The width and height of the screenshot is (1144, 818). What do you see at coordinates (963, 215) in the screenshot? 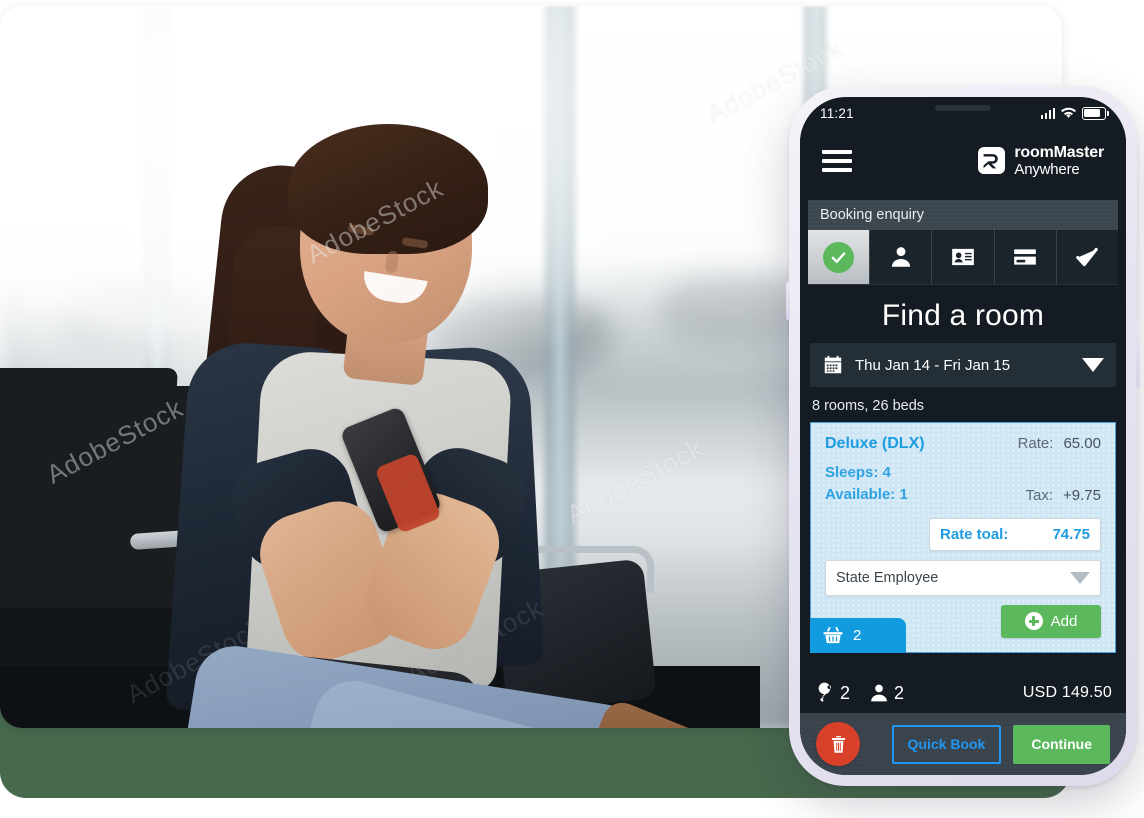
I see `booking-enquiry-title-bar: Booking enquiry` at bounding box center [963, 215].